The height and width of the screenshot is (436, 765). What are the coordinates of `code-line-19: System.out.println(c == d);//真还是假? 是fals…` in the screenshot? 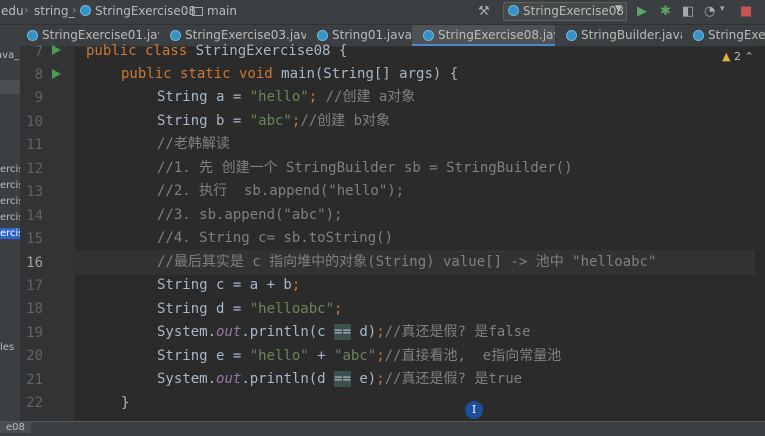 It's located at (343, 332).